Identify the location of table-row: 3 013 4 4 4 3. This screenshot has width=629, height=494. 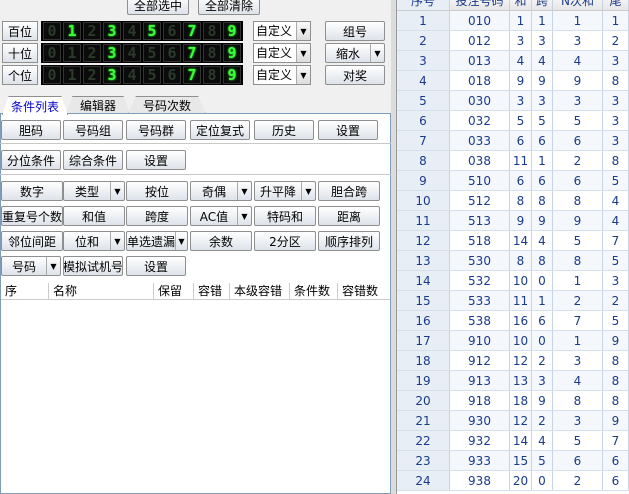
(513, 61).